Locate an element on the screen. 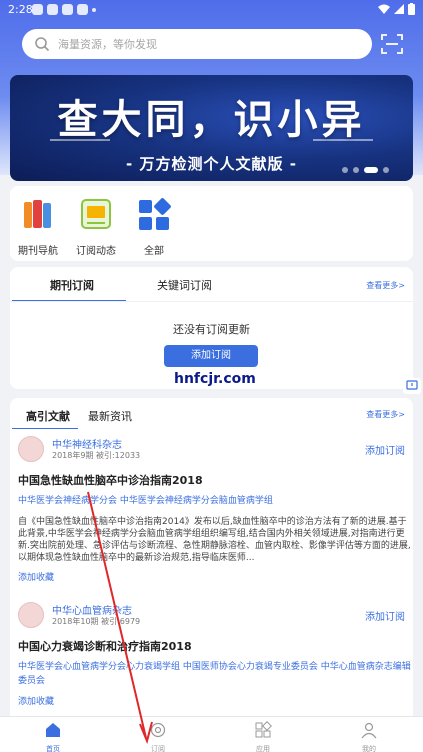 The height and width of the screenshot is (752, 423). nav-apps: 应用 is located at coordinates (263, 736).